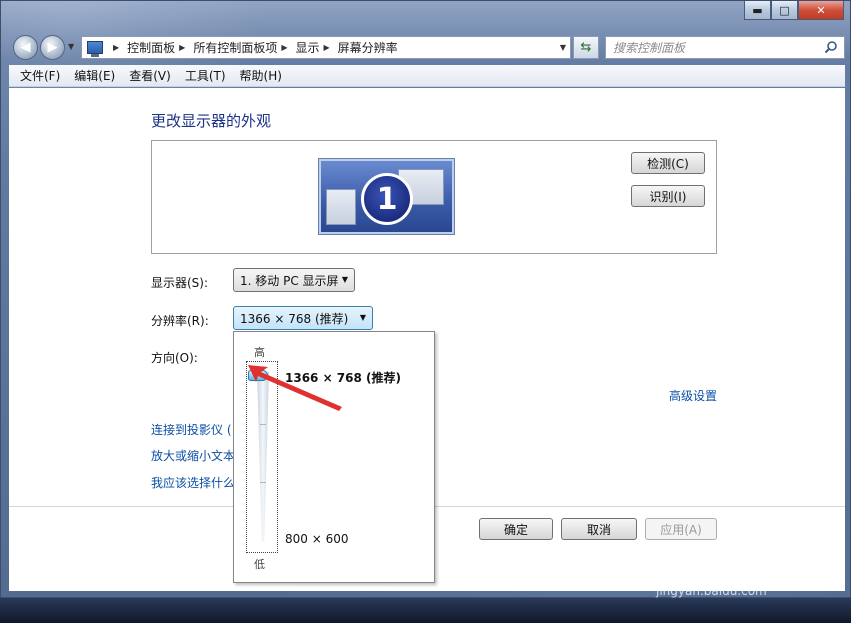 The height and width of the screenshot is (623, 851). I want to click on search-placeholder: 搜索控制面板, so click(649, 48).